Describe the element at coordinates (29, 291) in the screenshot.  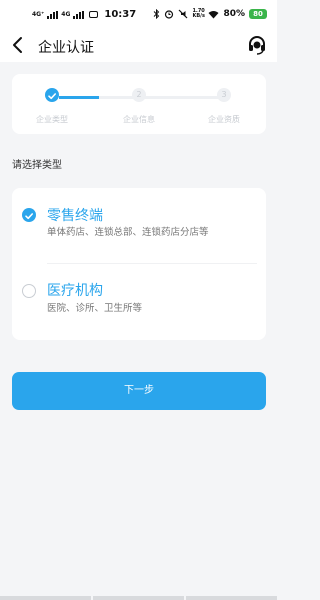
I see `radio-unchecked-icon` at that location.